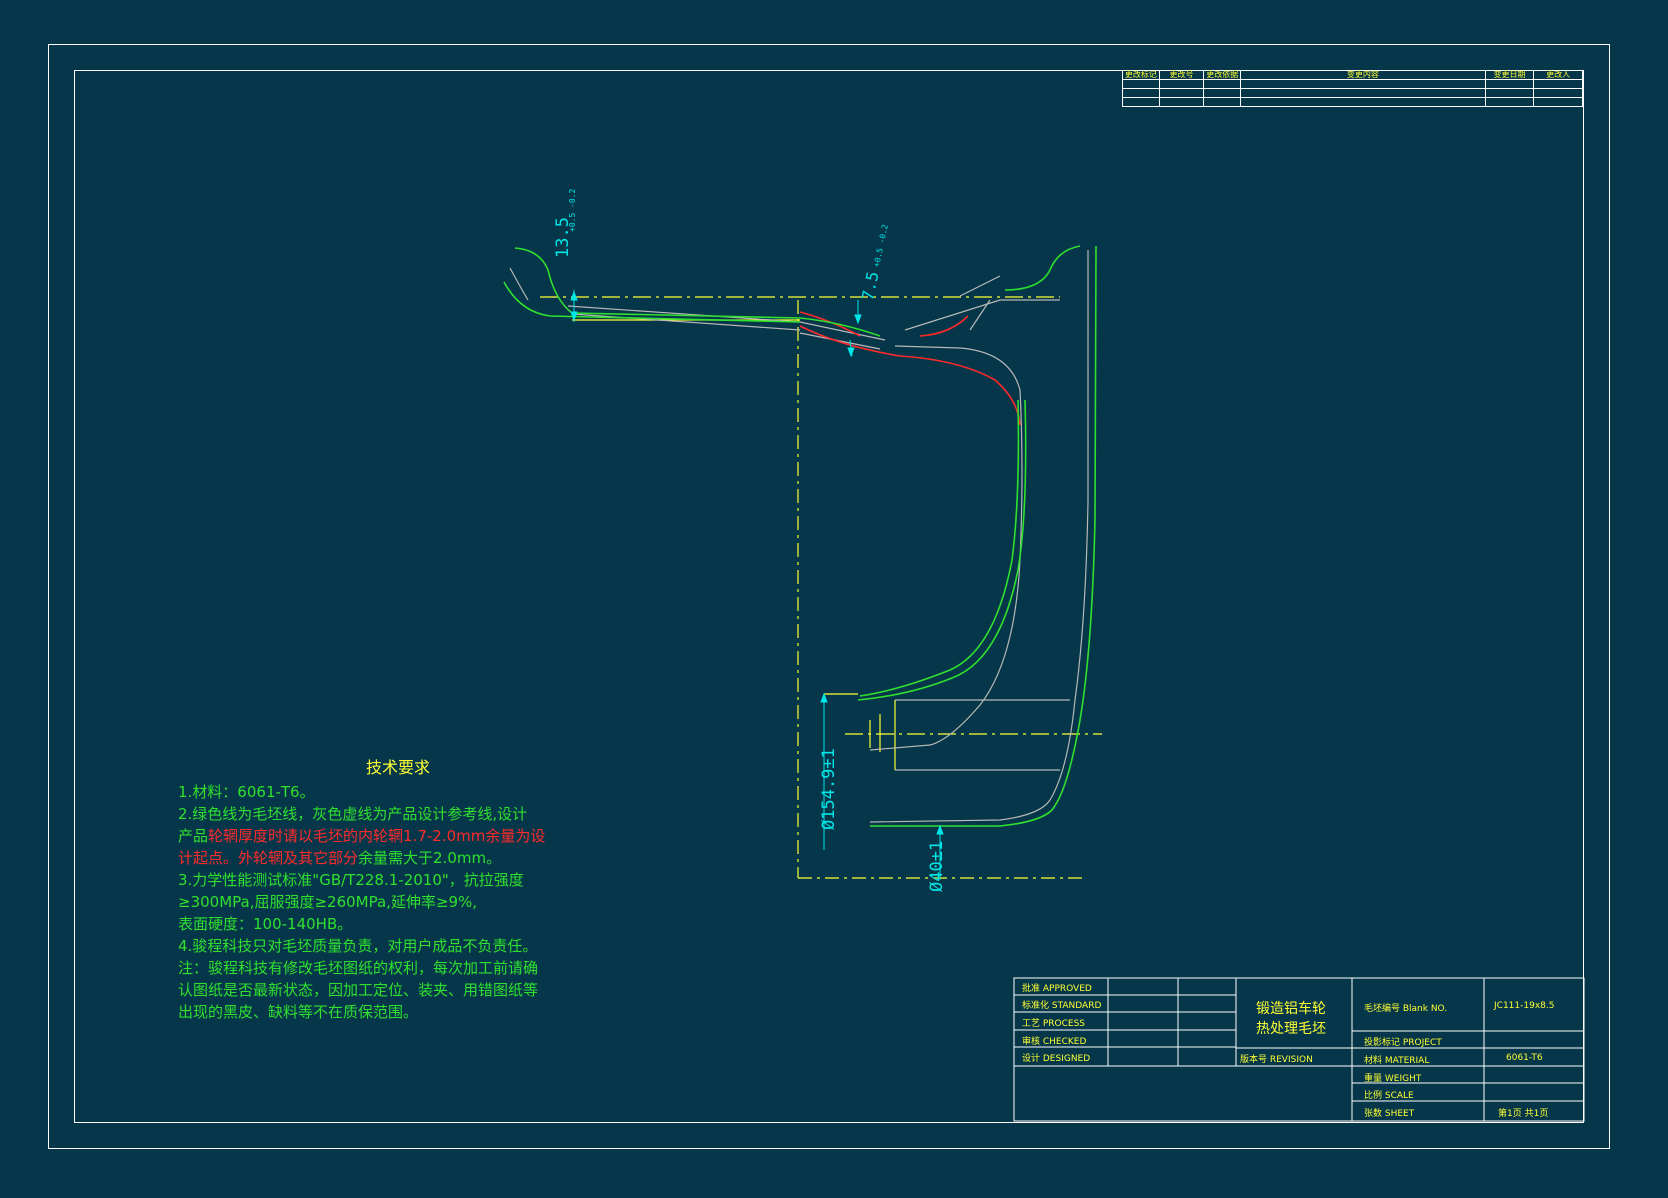  I want to click on tb-sheet: 第1页 共1页, so click(1523, 1114).